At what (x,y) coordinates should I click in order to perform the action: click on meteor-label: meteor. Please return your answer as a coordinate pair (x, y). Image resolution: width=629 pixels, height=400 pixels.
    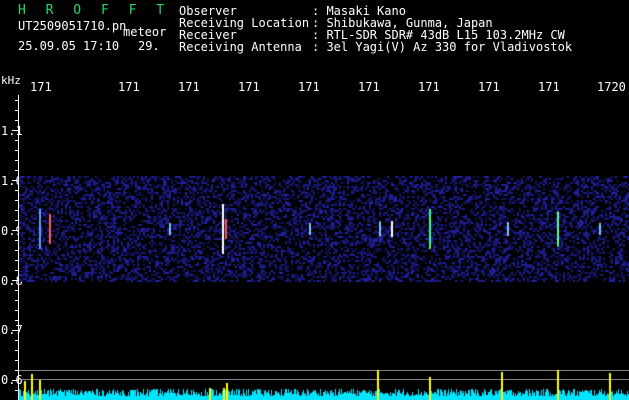
    Looking at the image, I should click on (145, 32).